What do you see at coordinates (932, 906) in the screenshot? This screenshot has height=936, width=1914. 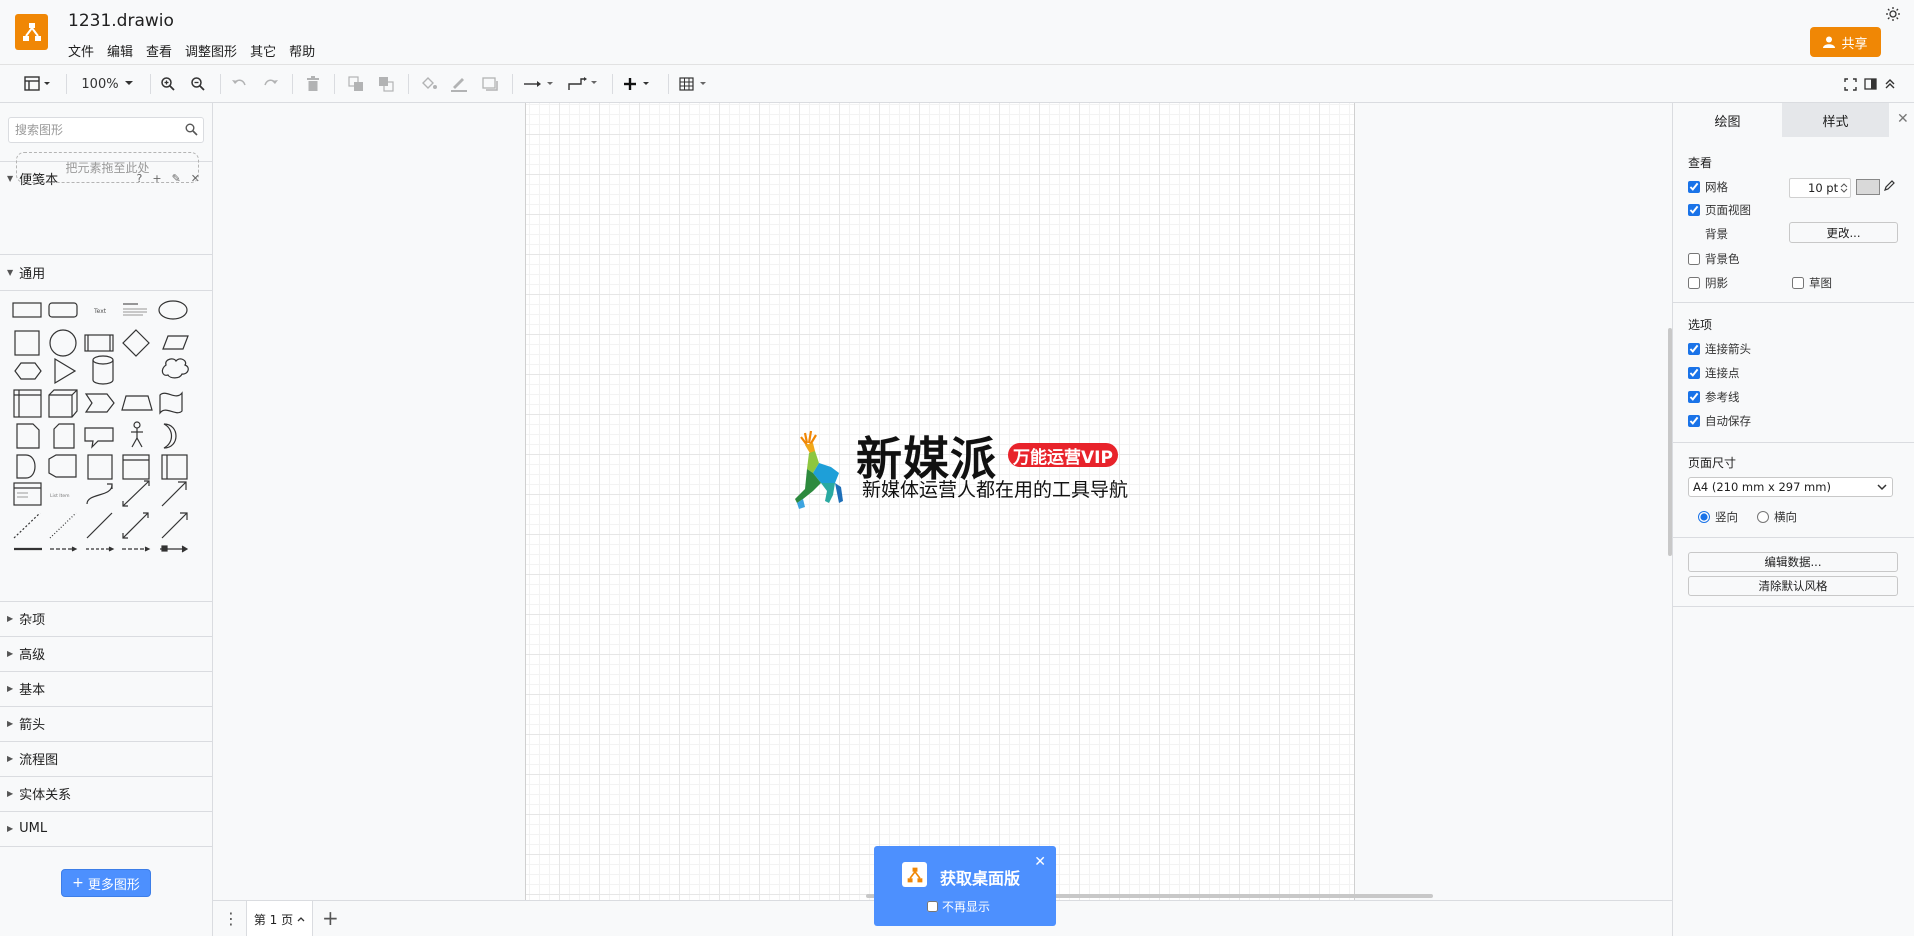 I see `dont-show-again-checkbox` at bounding box center [932, 906].